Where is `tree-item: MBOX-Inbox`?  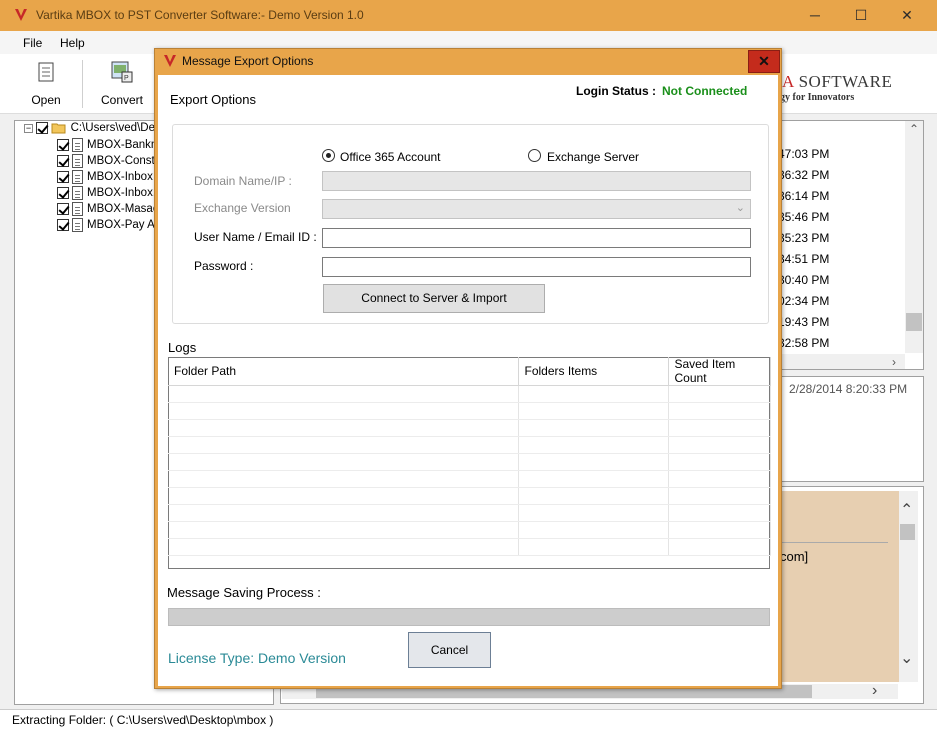 tree-item: MBOX-Inbox is located at coordinates (105, 178).